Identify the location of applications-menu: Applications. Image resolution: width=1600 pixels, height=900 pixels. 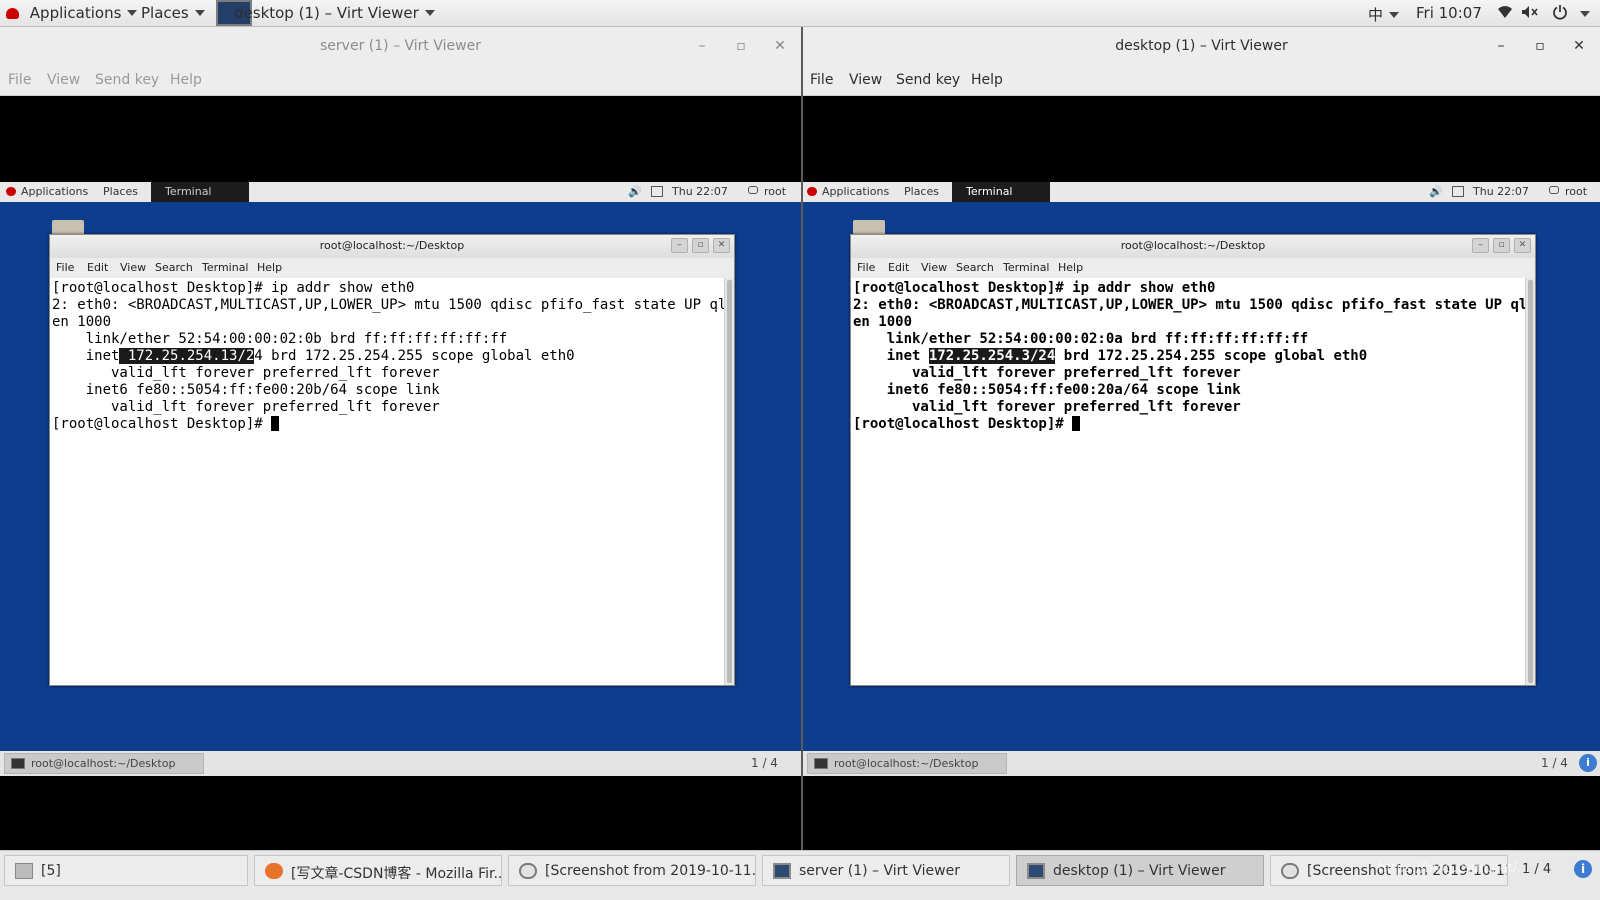
(72, 13).